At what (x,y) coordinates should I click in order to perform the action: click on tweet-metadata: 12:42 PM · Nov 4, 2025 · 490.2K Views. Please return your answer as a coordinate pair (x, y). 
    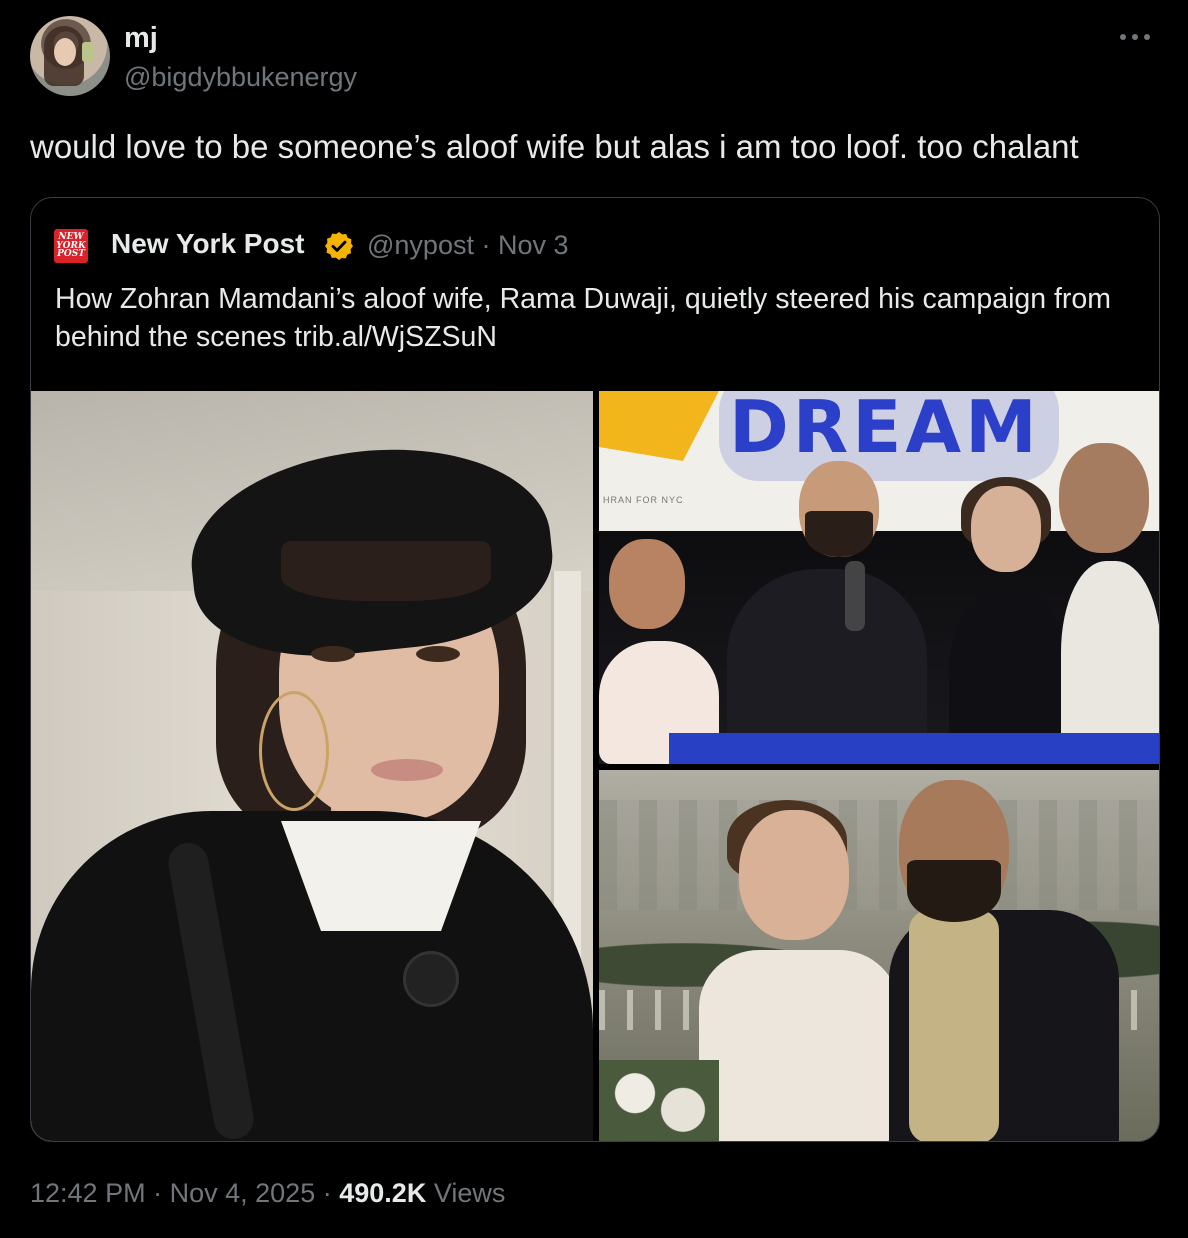
    Looking at the image, I should click on (267, 1193).